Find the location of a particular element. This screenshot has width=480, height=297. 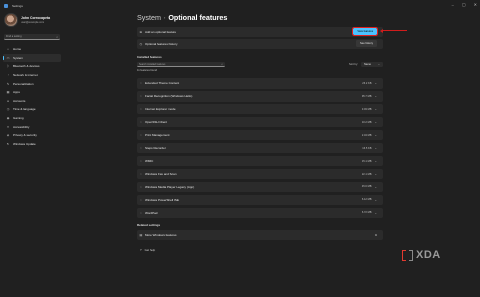

feature-row: ◌ Windows PowerShell ISE 6.12 MB ⌄ is located at coordinates (260, 200).